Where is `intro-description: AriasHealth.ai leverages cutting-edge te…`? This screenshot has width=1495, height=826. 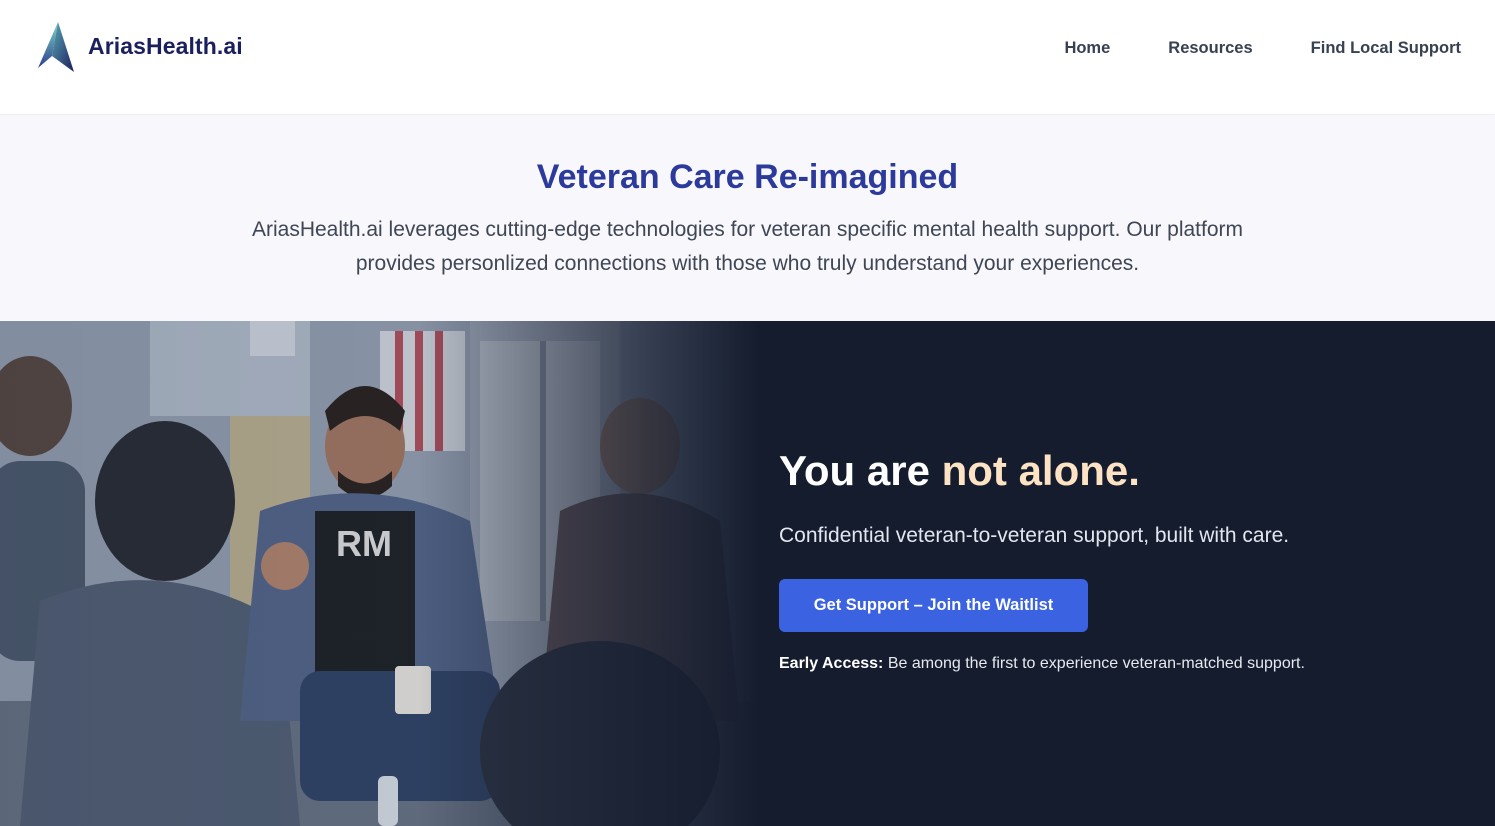 intro-description: AriasHealth.ai leverages cutting-edge te… is located at coordinates (747, 246).